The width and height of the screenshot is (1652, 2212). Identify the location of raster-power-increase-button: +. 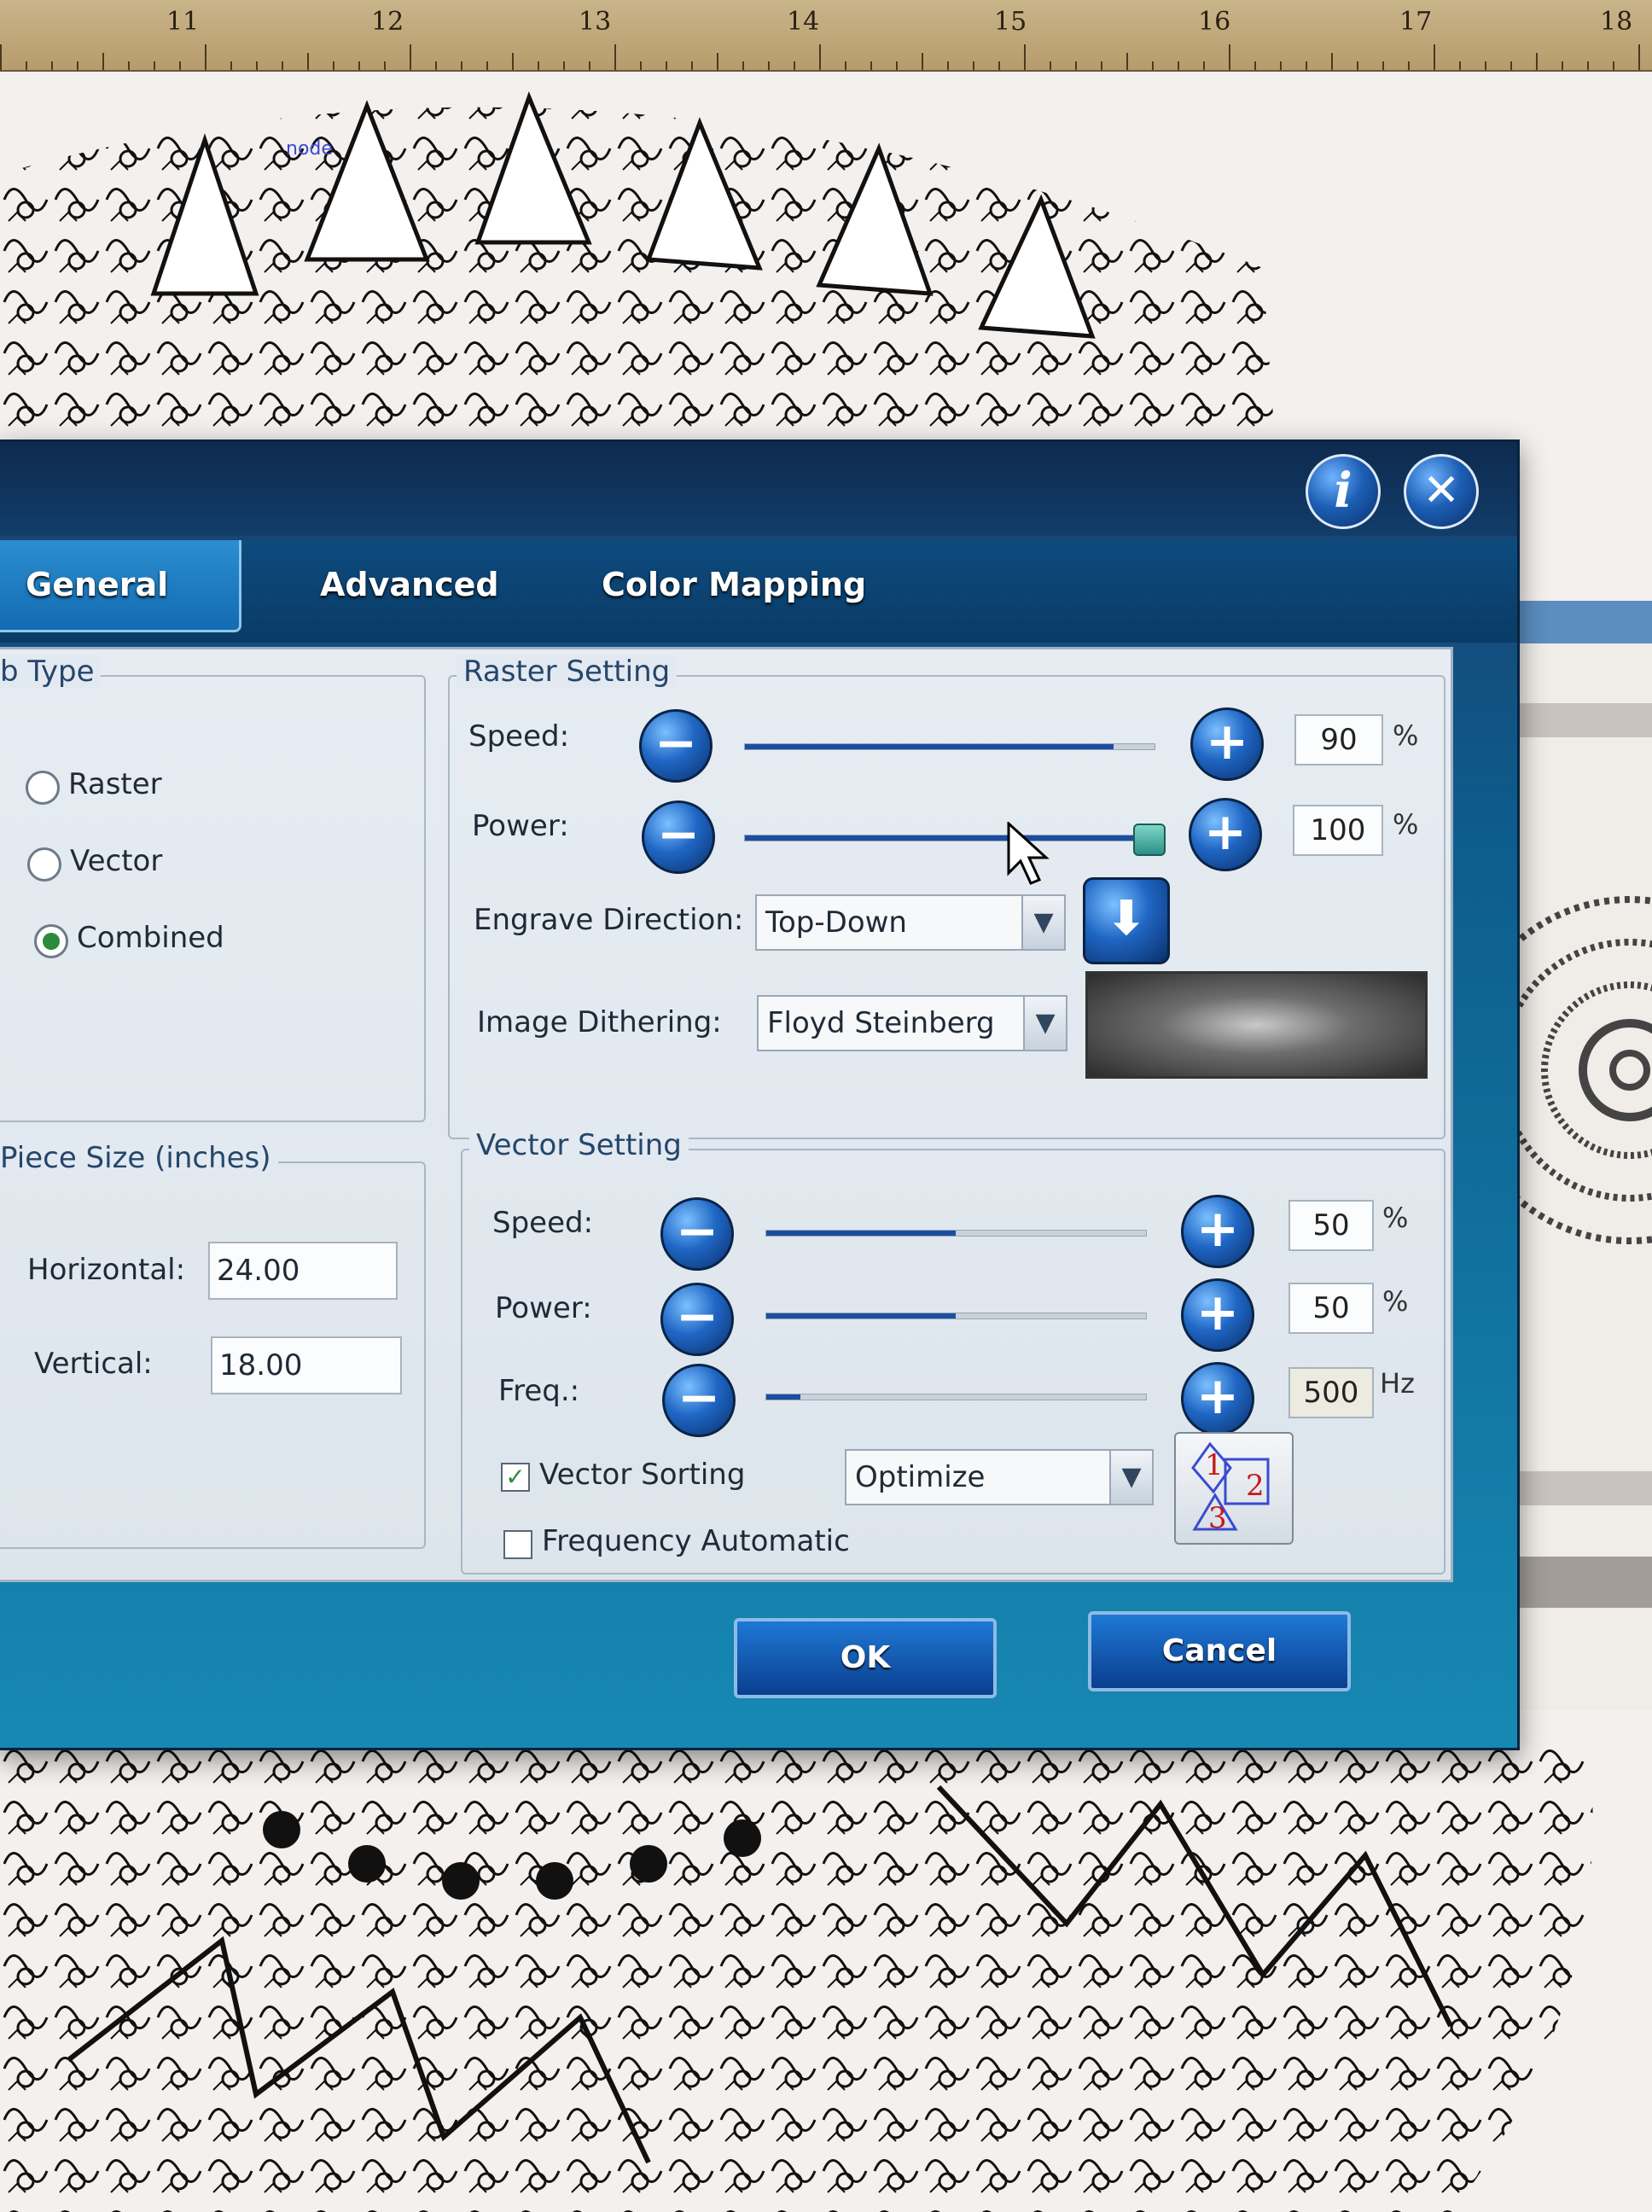
(1225, 834).